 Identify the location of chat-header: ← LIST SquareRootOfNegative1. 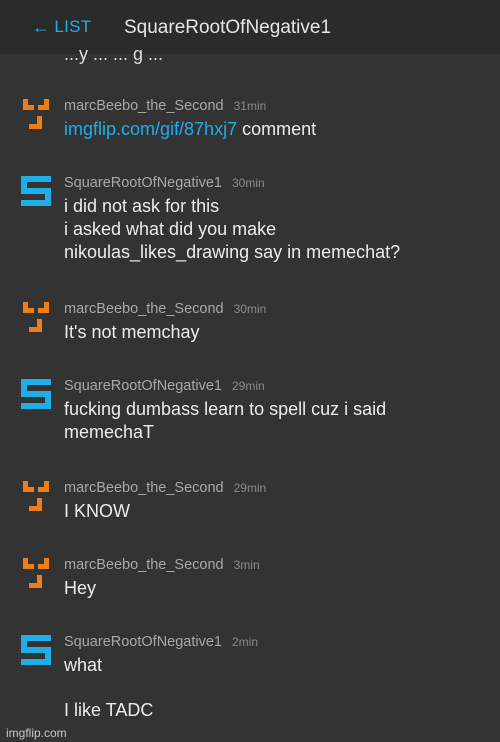
(250, 27).